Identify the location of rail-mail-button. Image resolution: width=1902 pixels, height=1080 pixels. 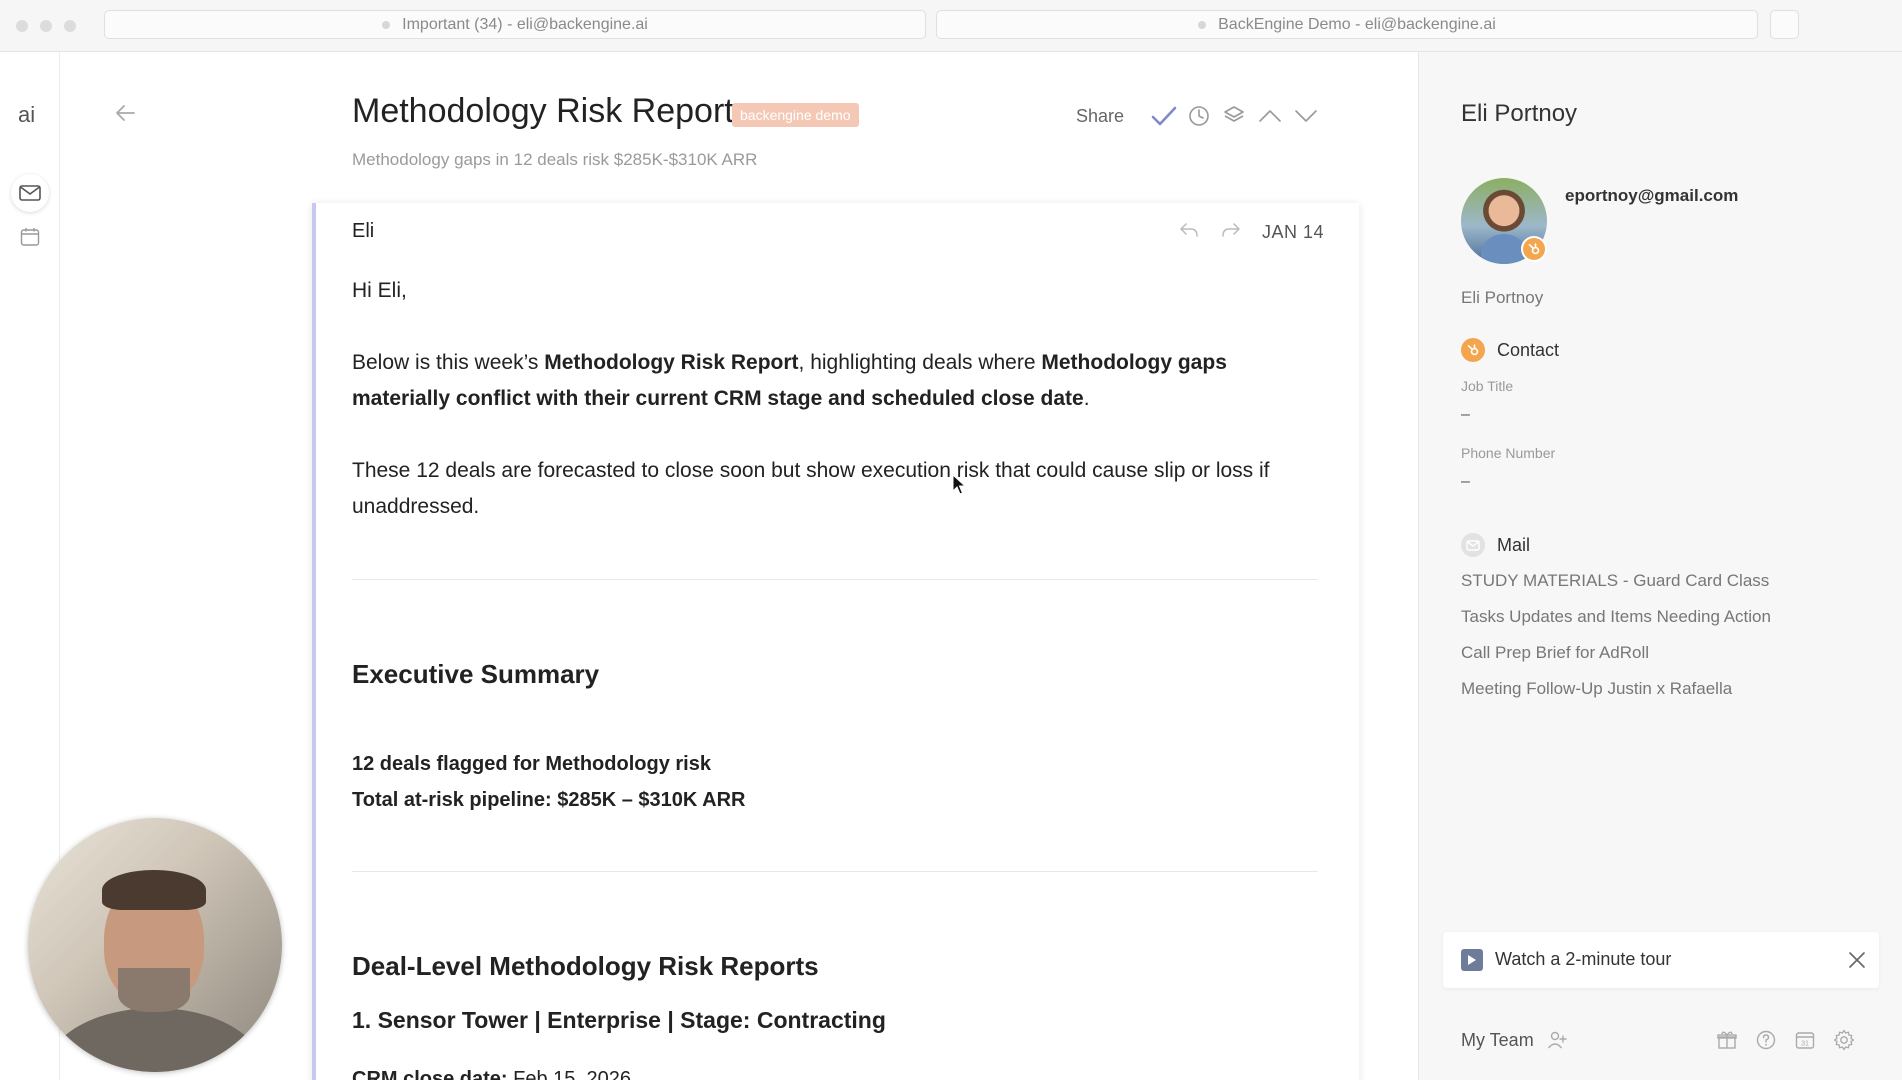
(30, 193).